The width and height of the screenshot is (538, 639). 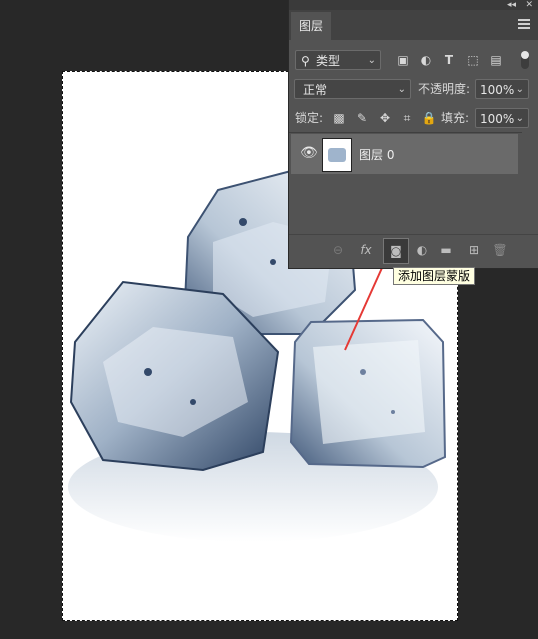 I want to click on lock-position-icon: ✥, so click(x=385, y=118).